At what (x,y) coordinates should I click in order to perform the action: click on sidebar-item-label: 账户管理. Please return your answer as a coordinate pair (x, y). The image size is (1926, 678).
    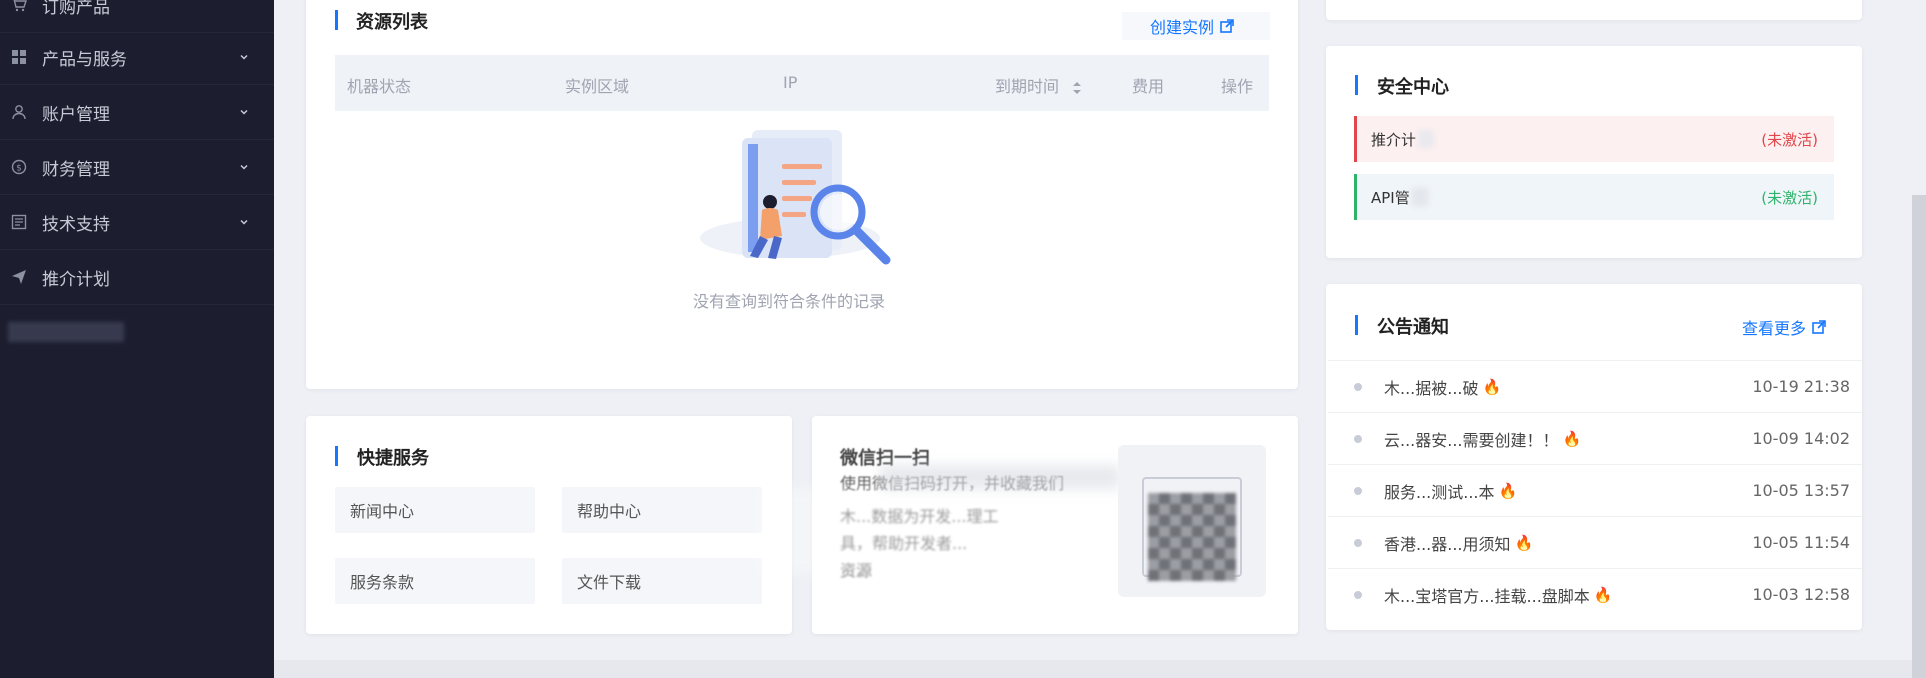
    Looking at the image, I should click on (76, 114).